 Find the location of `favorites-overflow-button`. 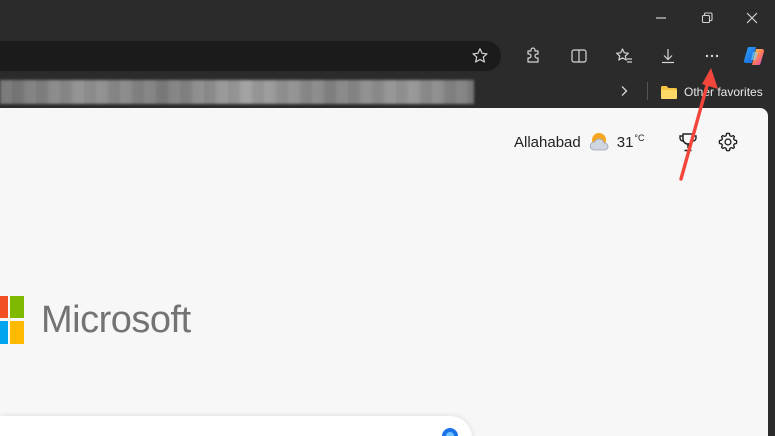

favorites-overflow-button is located at coordinates (624, 91).